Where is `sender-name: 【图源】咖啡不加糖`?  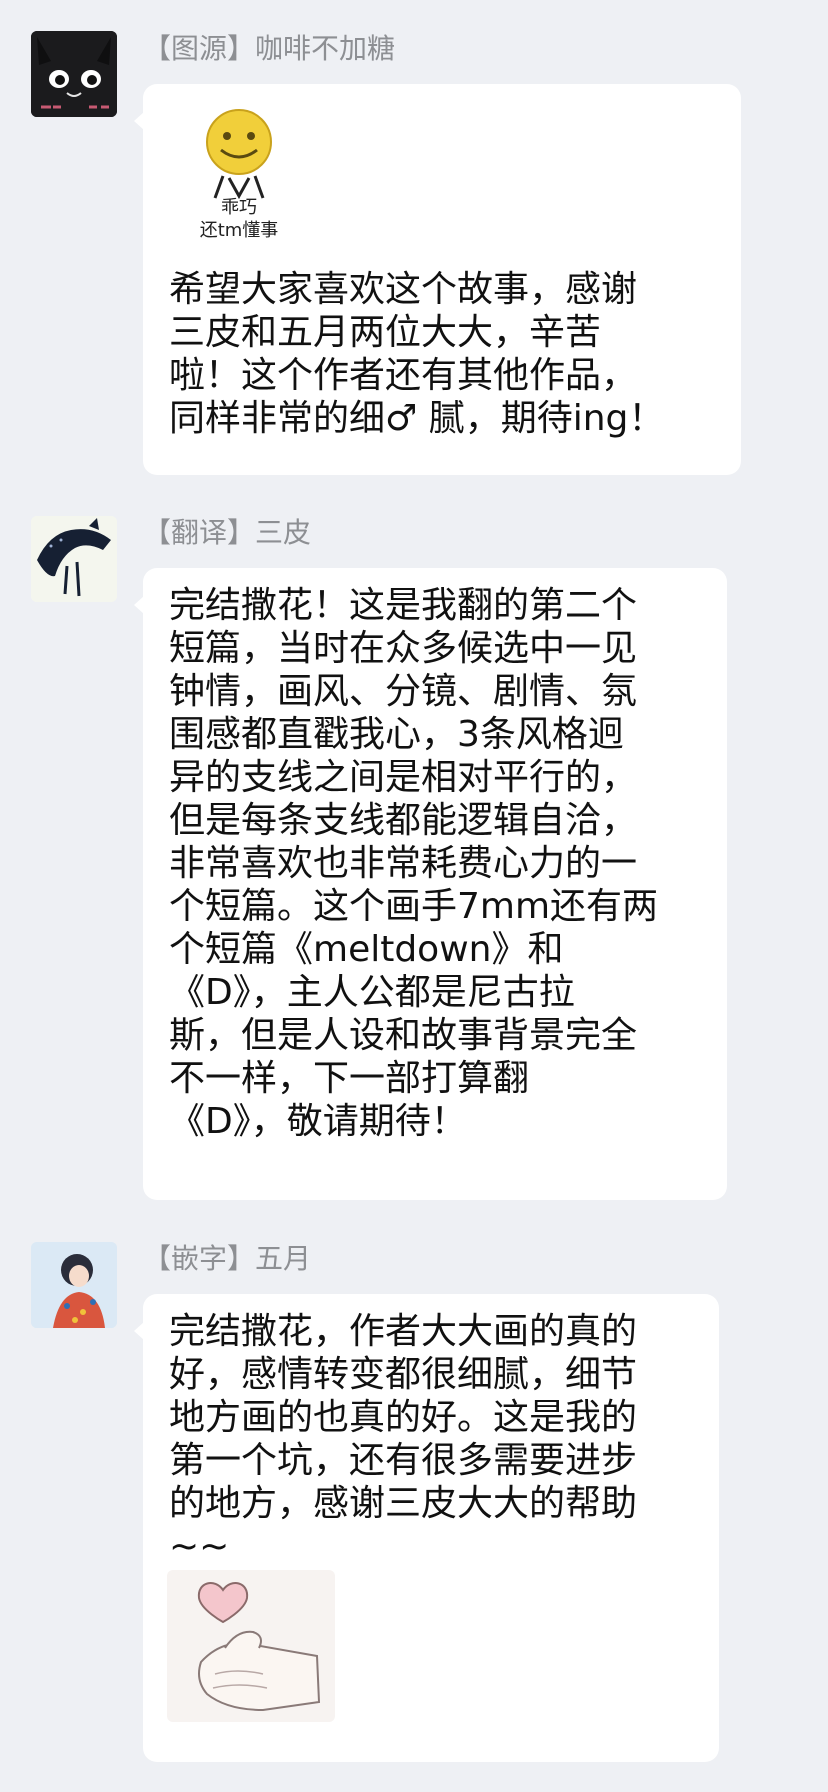 sender-name: 【图源】咖啡不加糖 is located at coordinates (269, 48).